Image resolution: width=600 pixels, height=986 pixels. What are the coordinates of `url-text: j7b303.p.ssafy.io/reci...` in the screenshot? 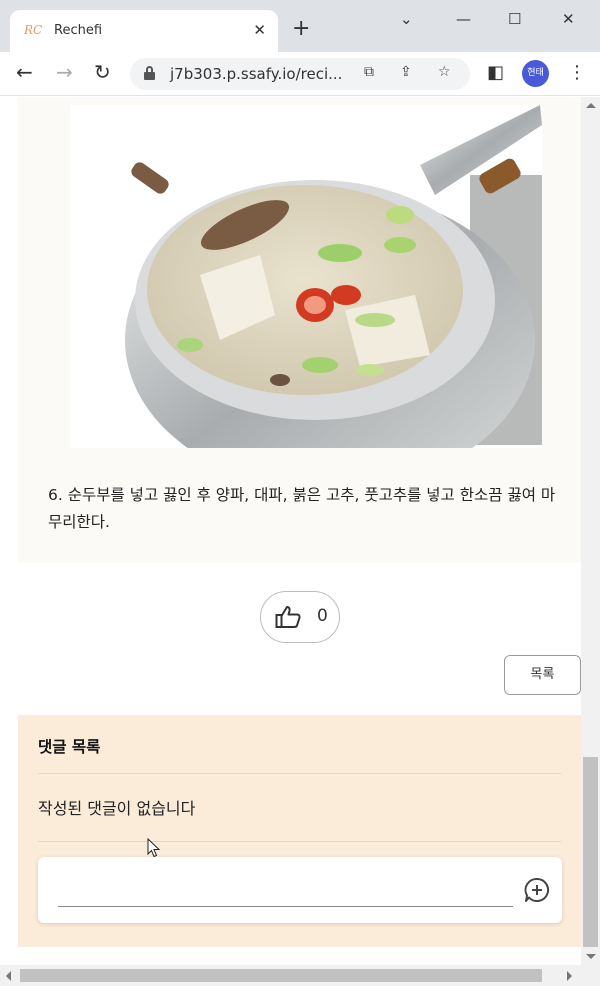 It's located at (256, 74).